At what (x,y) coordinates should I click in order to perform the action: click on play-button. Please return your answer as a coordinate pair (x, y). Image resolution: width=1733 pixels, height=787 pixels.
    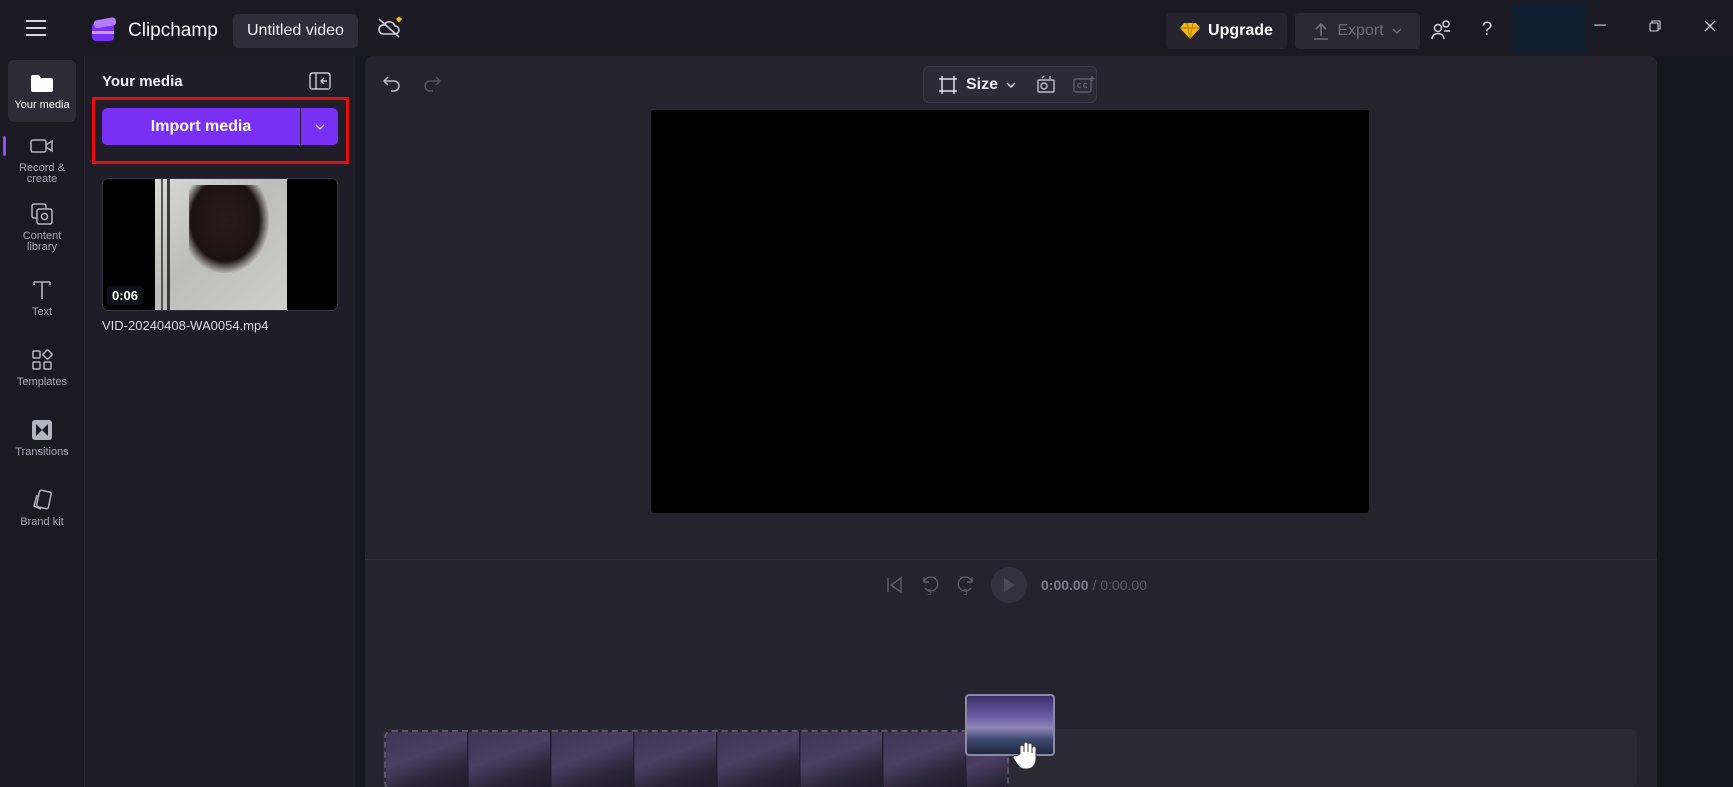
    Looking at the image, I should click on (1009, 585).